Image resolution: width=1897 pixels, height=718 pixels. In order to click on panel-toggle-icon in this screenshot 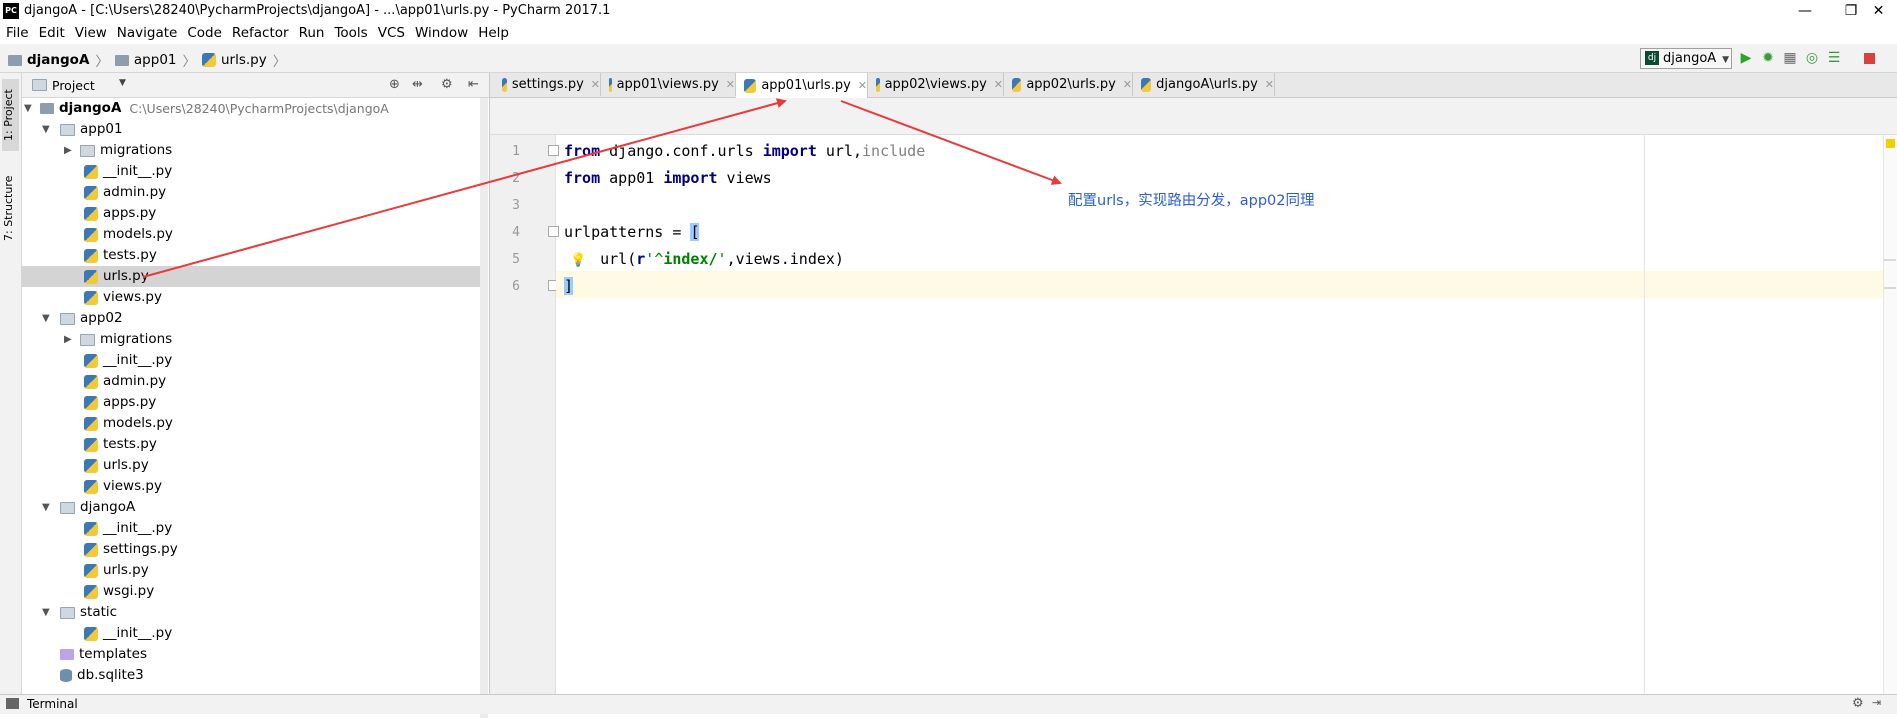, I will do `click(12, 703)`.